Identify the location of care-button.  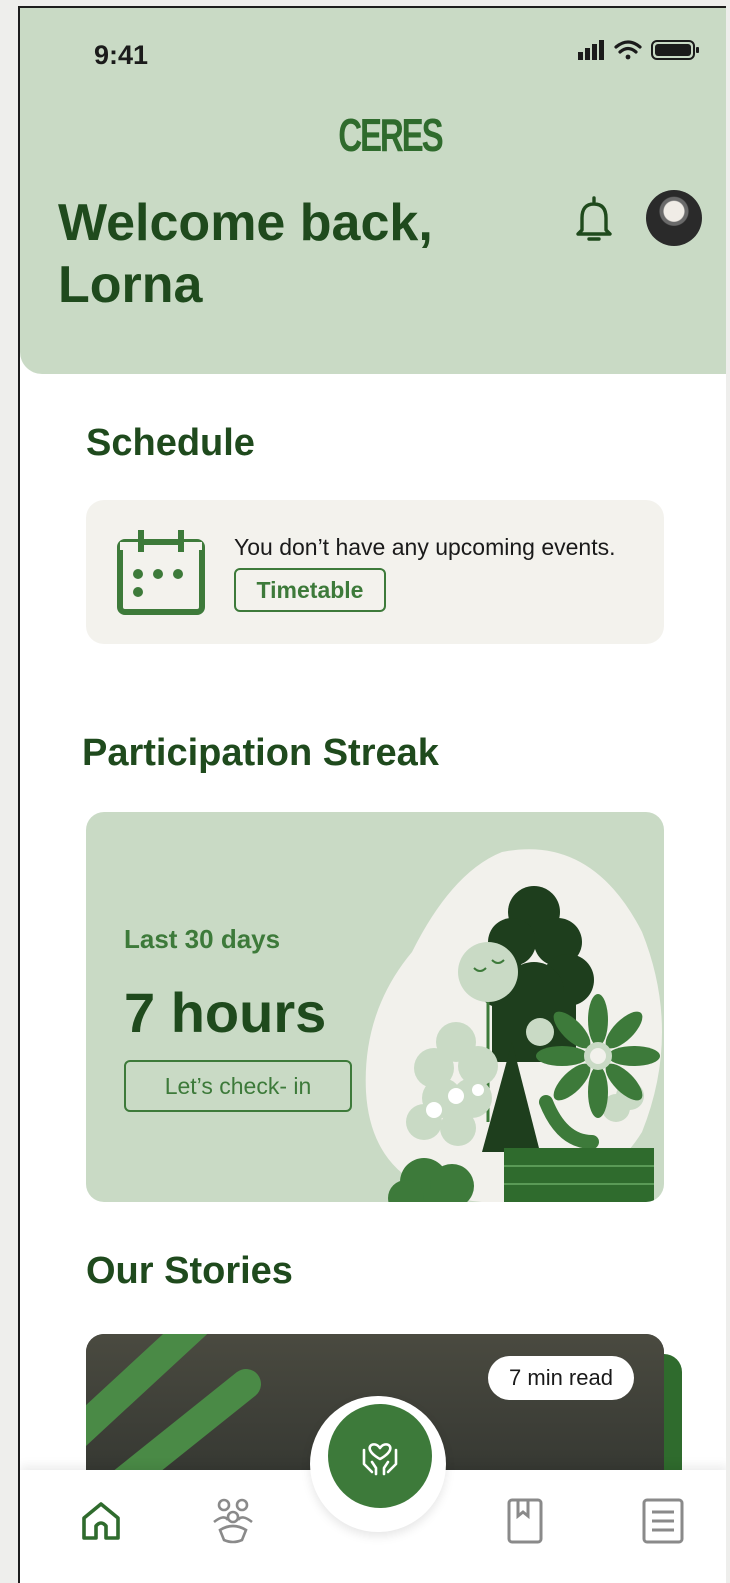
(380, 1456).